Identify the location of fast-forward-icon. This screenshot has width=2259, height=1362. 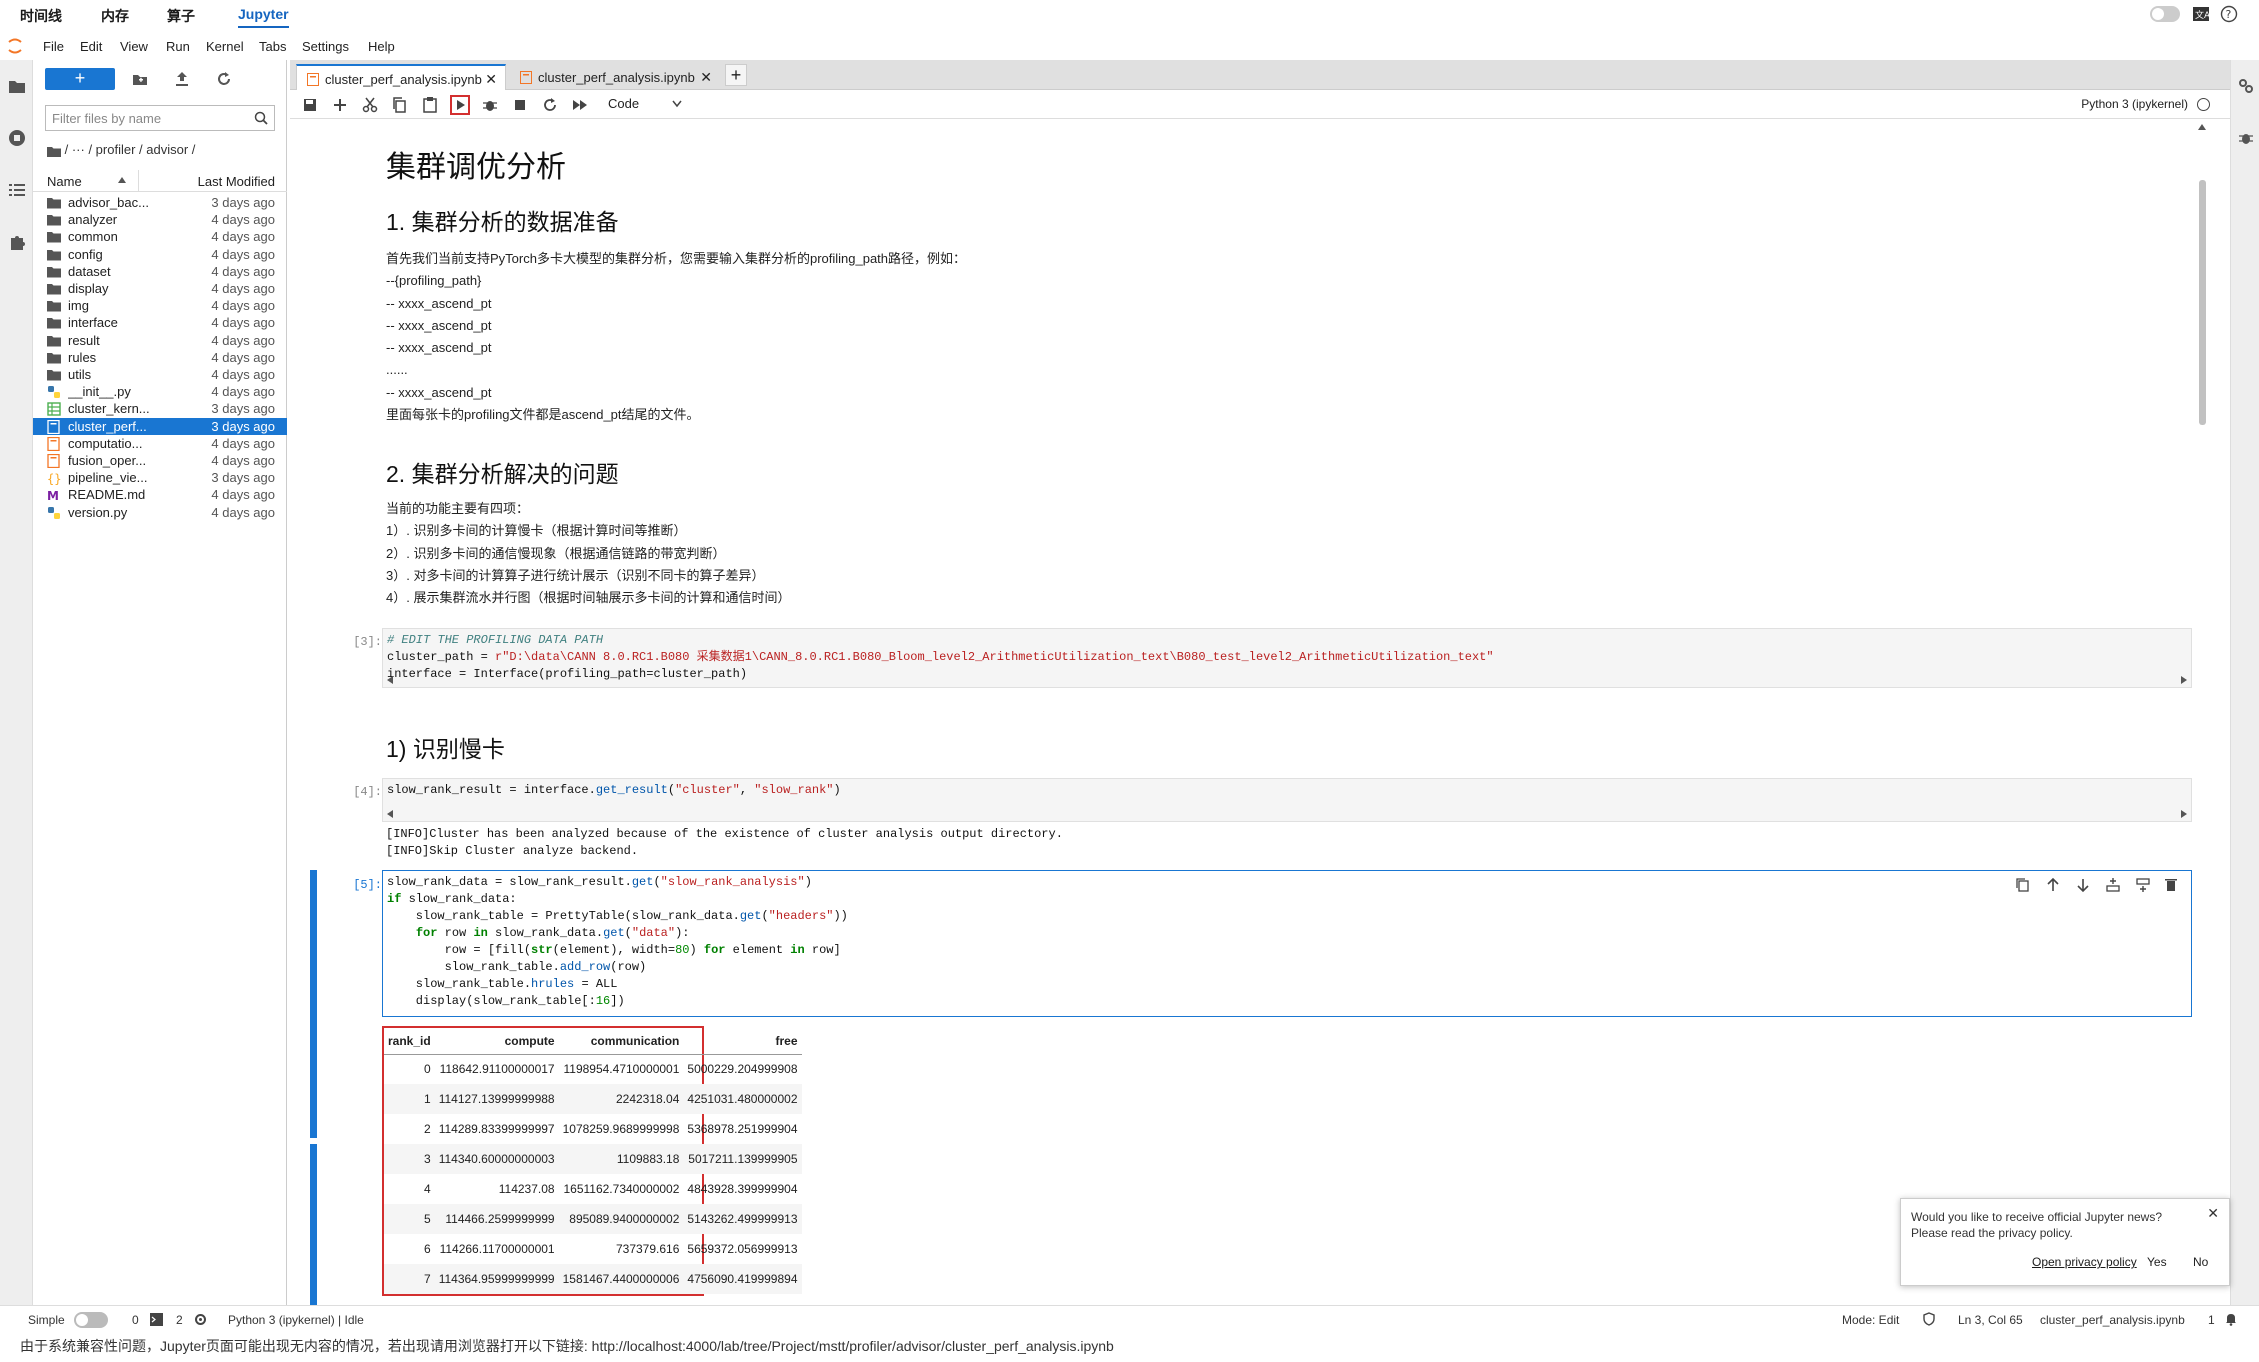
(580, 105).